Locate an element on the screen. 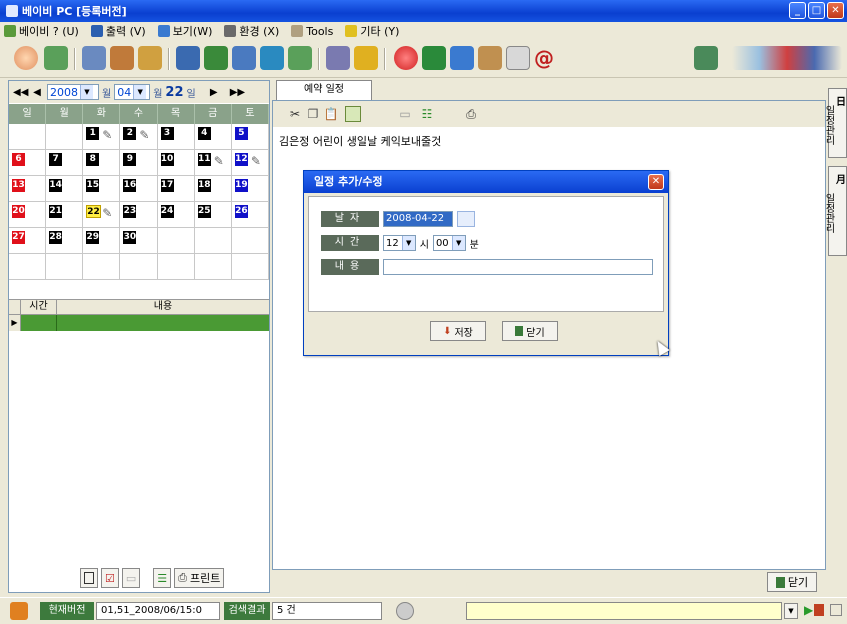 The image size is (847, 624). calendar-day-cell: 13 is located at coordinates (28, 189).